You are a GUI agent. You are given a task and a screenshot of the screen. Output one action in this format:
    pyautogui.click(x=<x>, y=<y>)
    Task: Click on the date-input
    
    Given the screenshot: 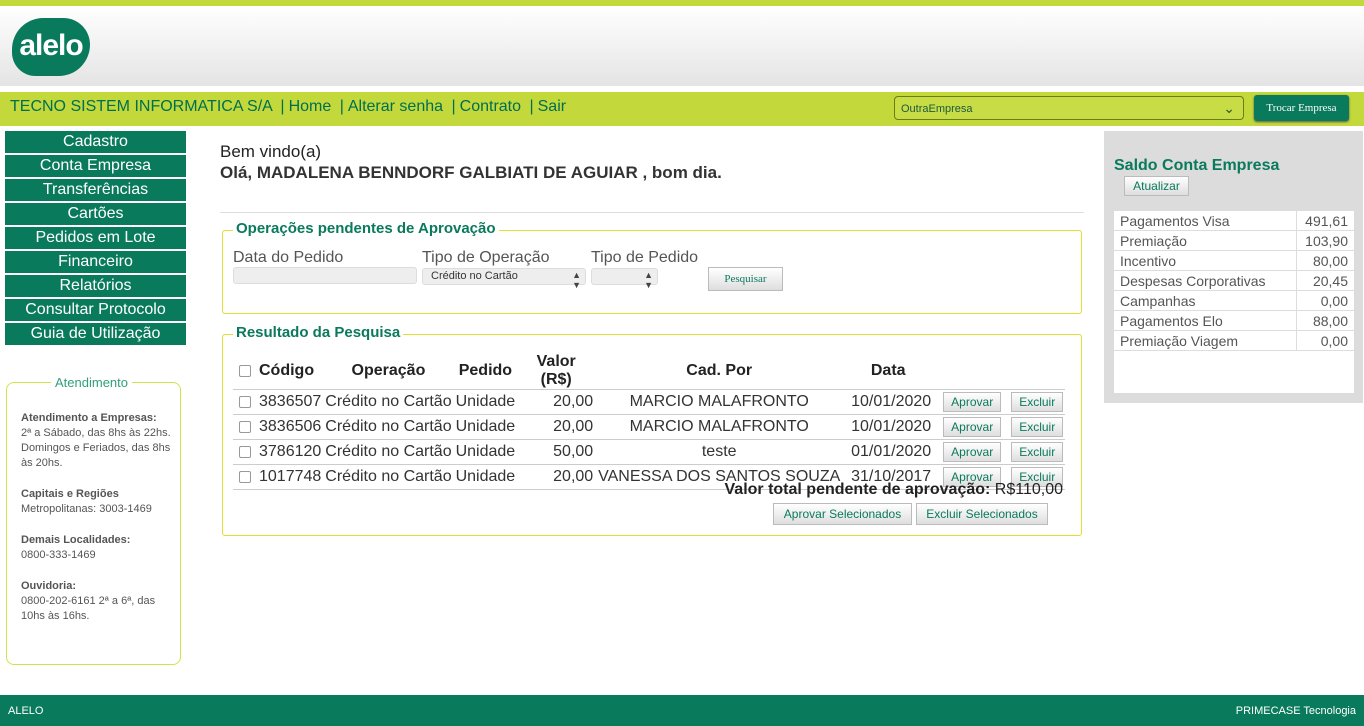 What is the action you would take?
    pyautogui.click(x=325, y=275)
    